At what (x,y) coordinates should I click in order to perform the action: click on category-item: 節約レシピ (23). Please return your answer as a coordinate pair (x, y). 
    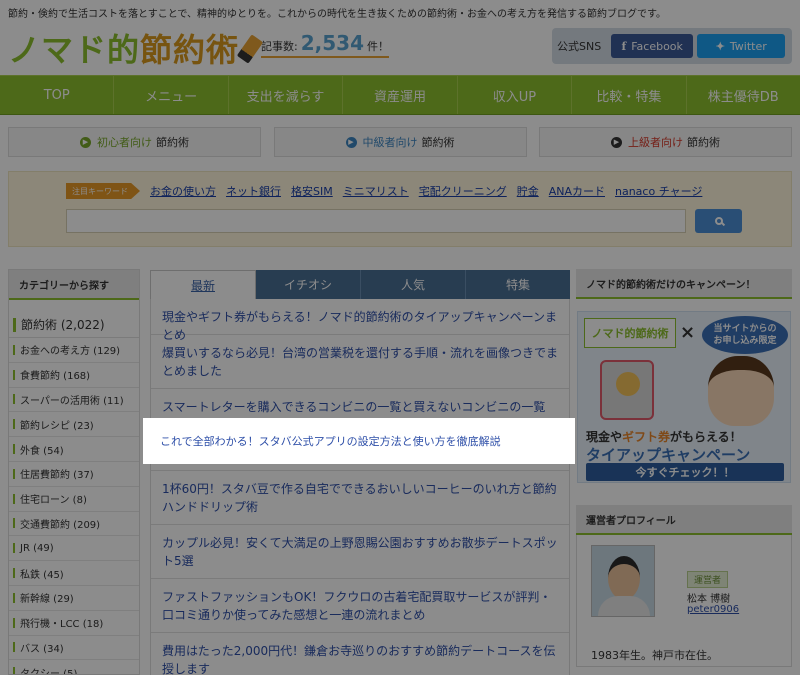
    Looking at the image, I should click on (74, 425).